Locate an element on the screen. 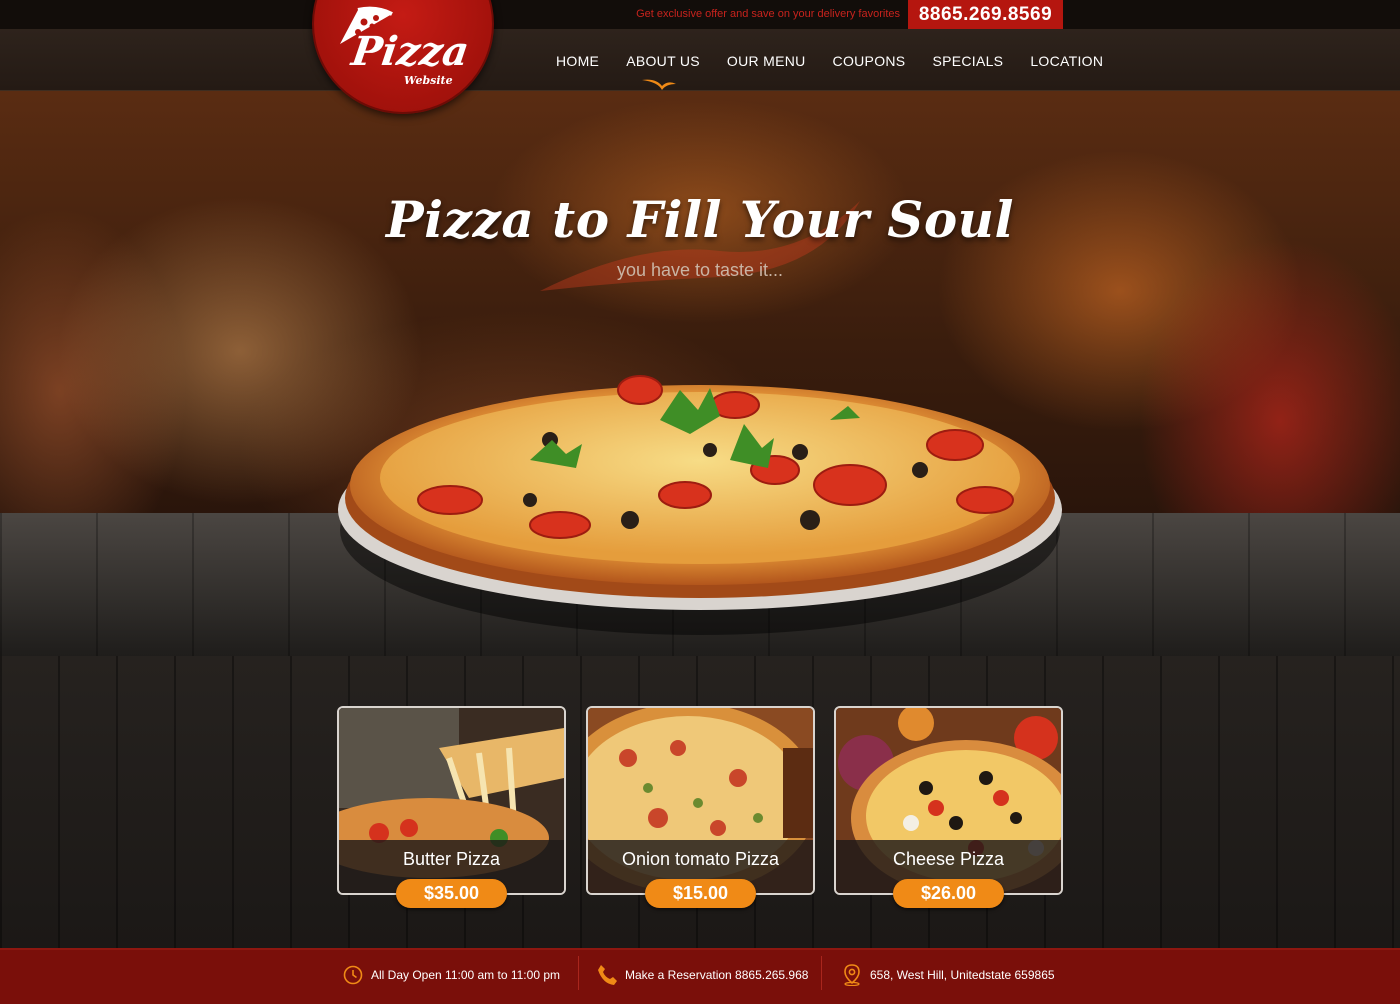 Image resolution: width=1400 pixels, height=1004 pixels. header-phone-number: 8865.269.8569 is located at coordinates (985, 14).